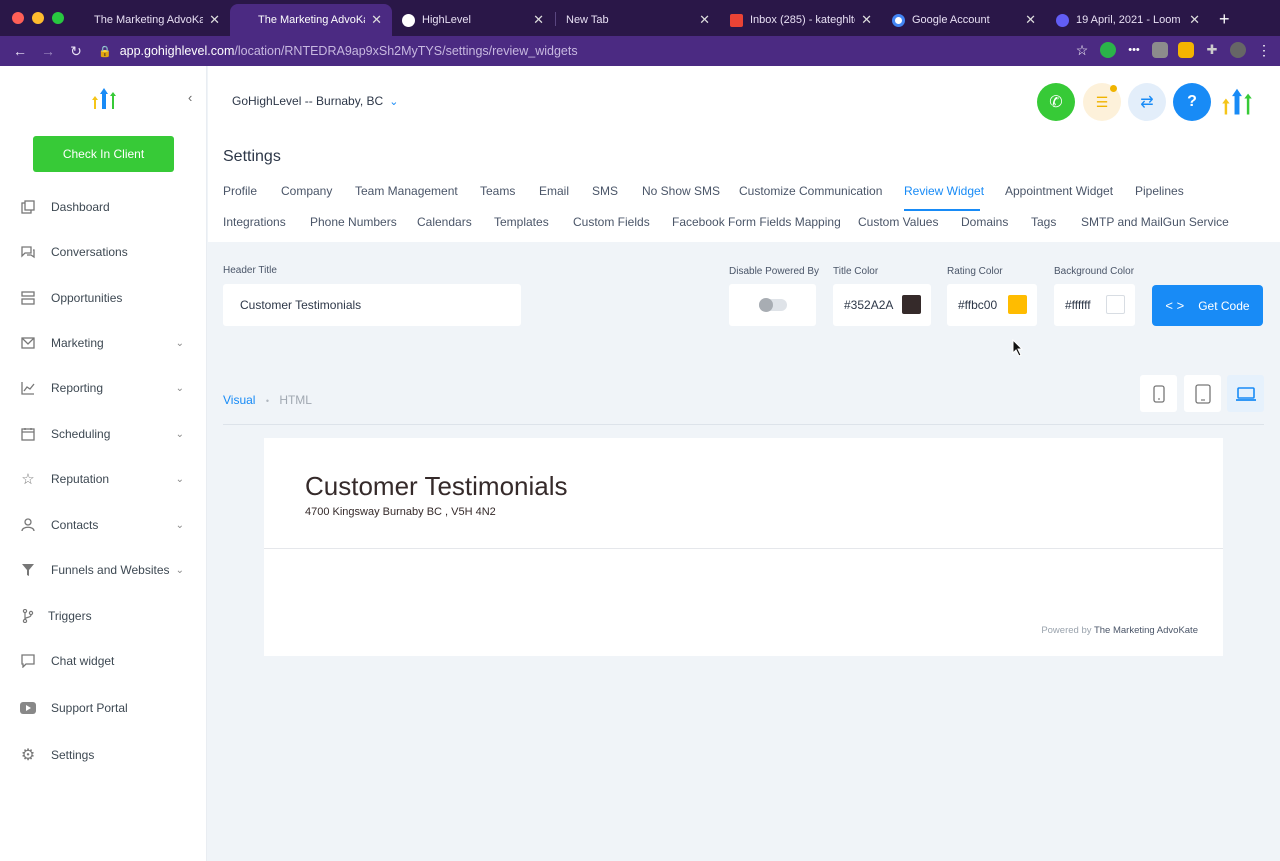 The width and height of the screenshot is (1280, 861). I want to click on extensions-puzzle-icon: ✚, so click(1212, 50).